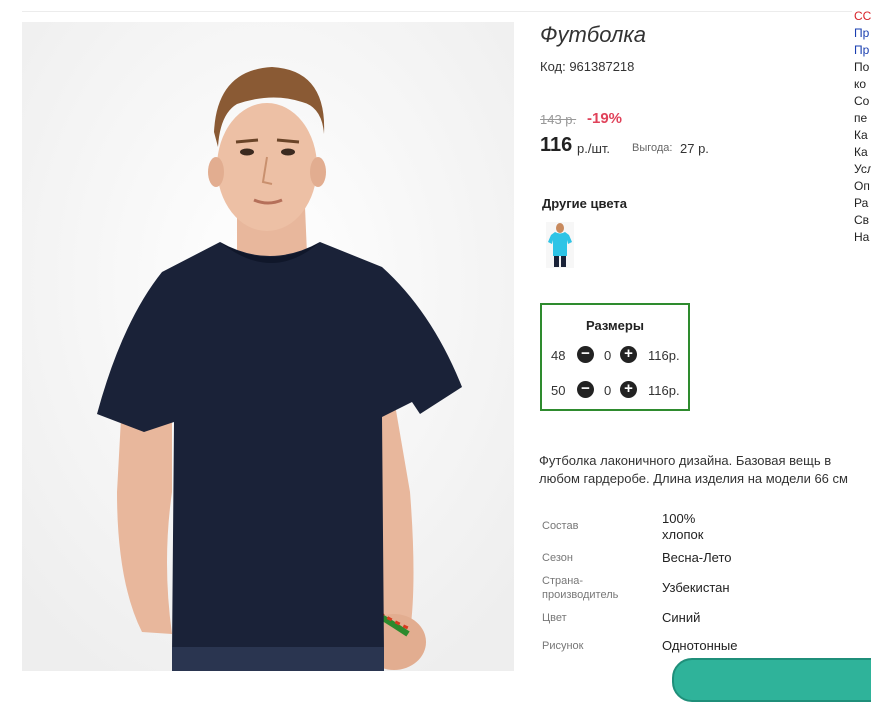 The width and height of the screenshot is (871, 702). I want to click on side-link: Св, so click(861, 220).